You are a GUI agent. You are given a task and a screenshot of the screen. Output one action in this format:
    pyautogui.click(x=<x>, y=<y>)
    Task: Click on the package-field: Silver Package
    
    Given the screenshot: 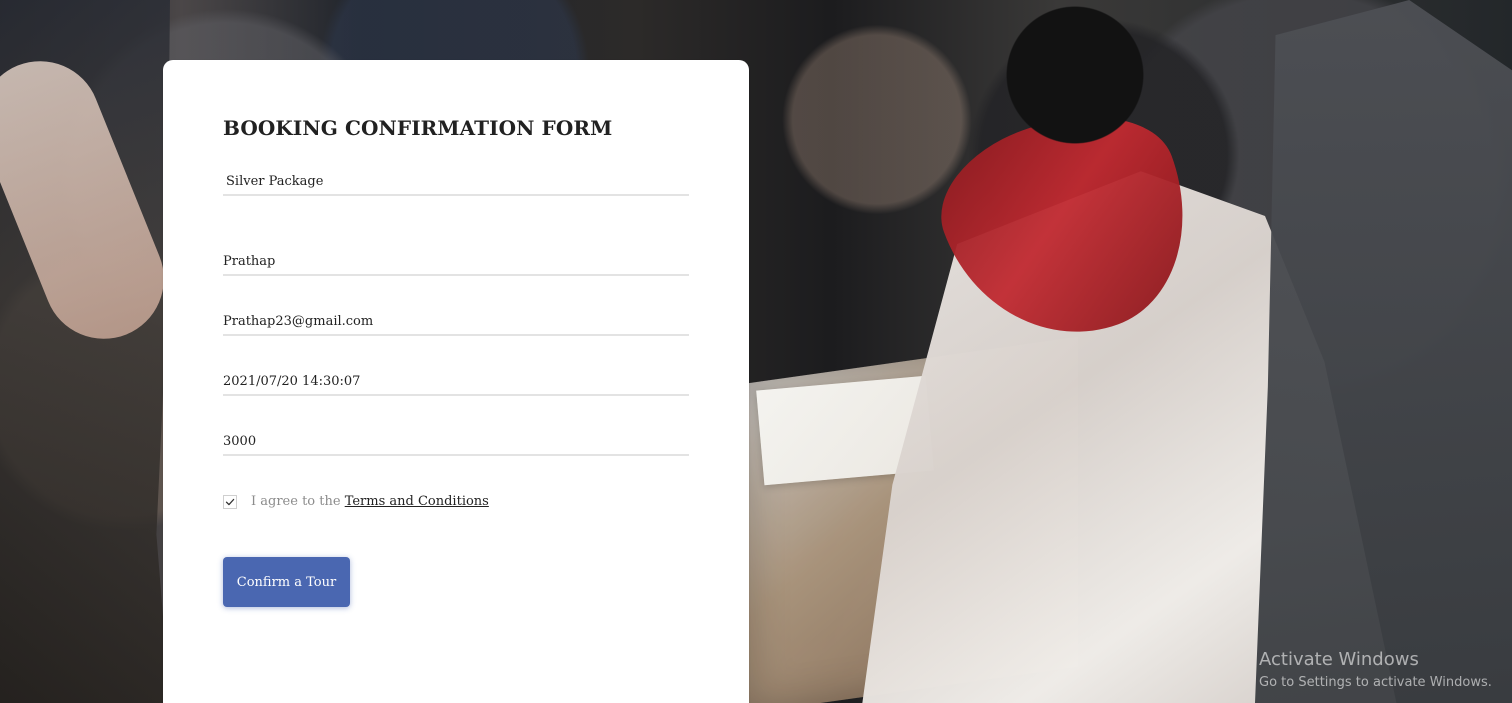 What is the action you would take?
    pyautogui.click(x=456, y=185)
    